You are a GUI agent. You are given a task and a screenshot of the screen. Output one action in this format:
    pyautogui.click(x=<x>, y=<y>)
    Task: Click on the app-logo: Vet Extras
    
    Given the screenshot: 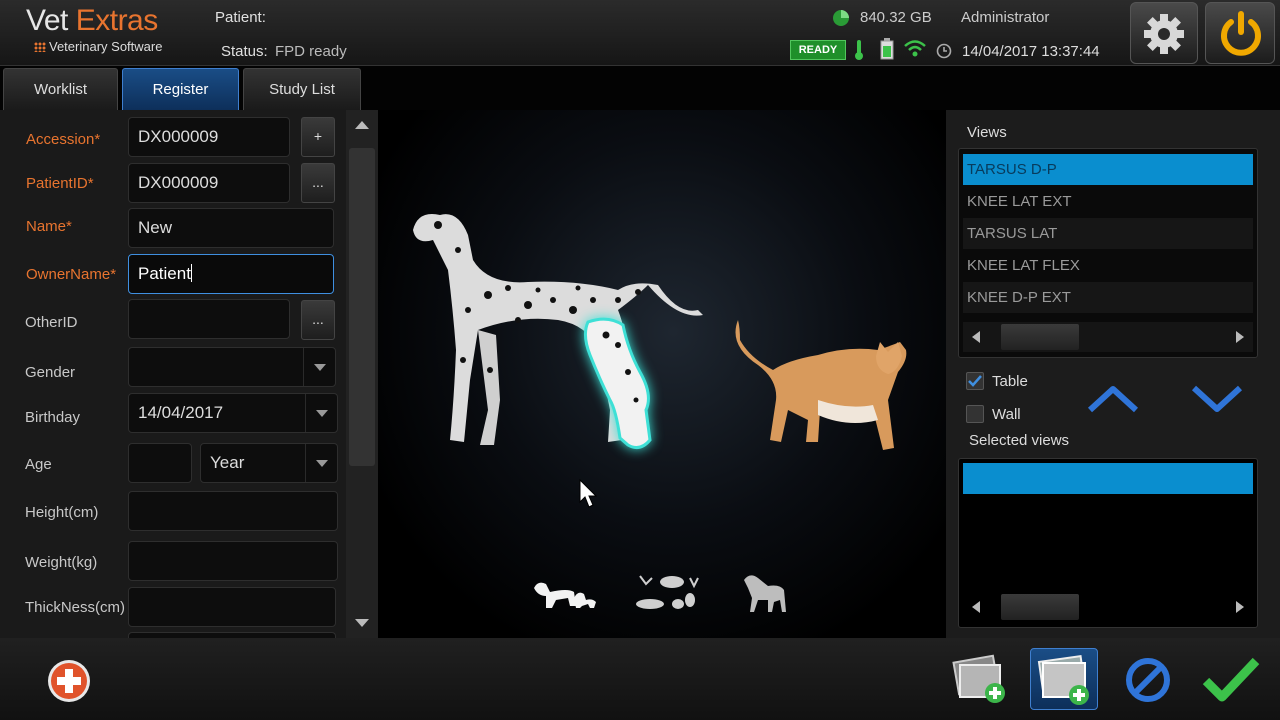 What is the action you would take?
    pyautogui.click(x=92, y=21)
    